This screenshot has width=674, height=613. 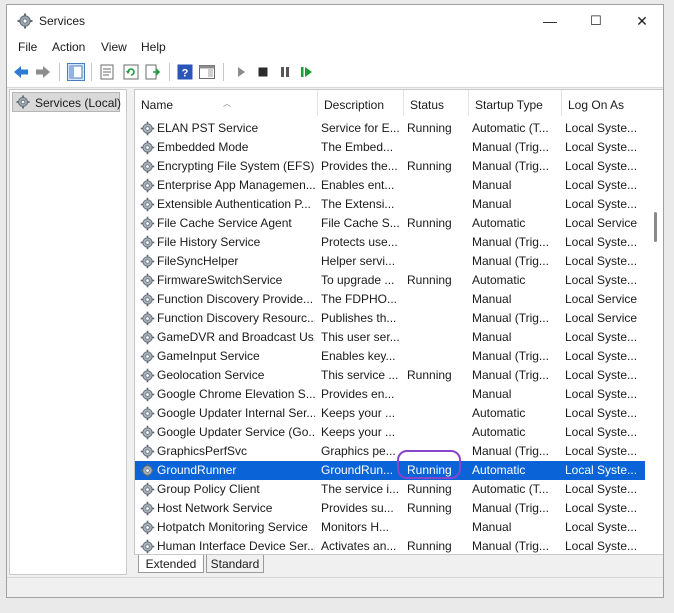 I want to click on tree-item-label: Services (Local), so click(x=78, y=103).